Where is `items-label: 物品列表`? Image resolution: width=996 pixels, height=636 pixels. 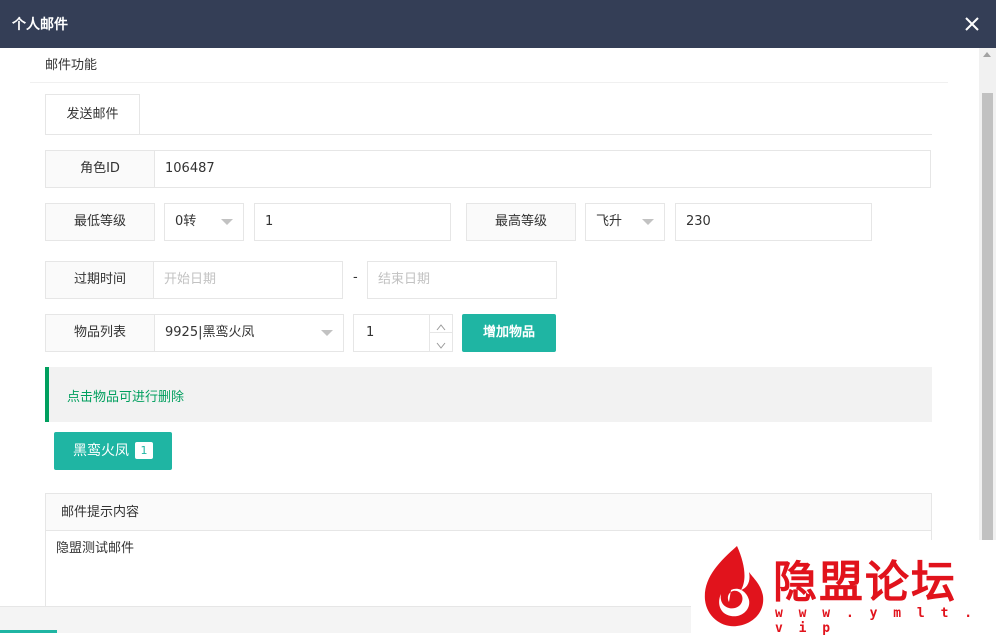 items-label: 物品列表 is located at coordinates (100, 333).